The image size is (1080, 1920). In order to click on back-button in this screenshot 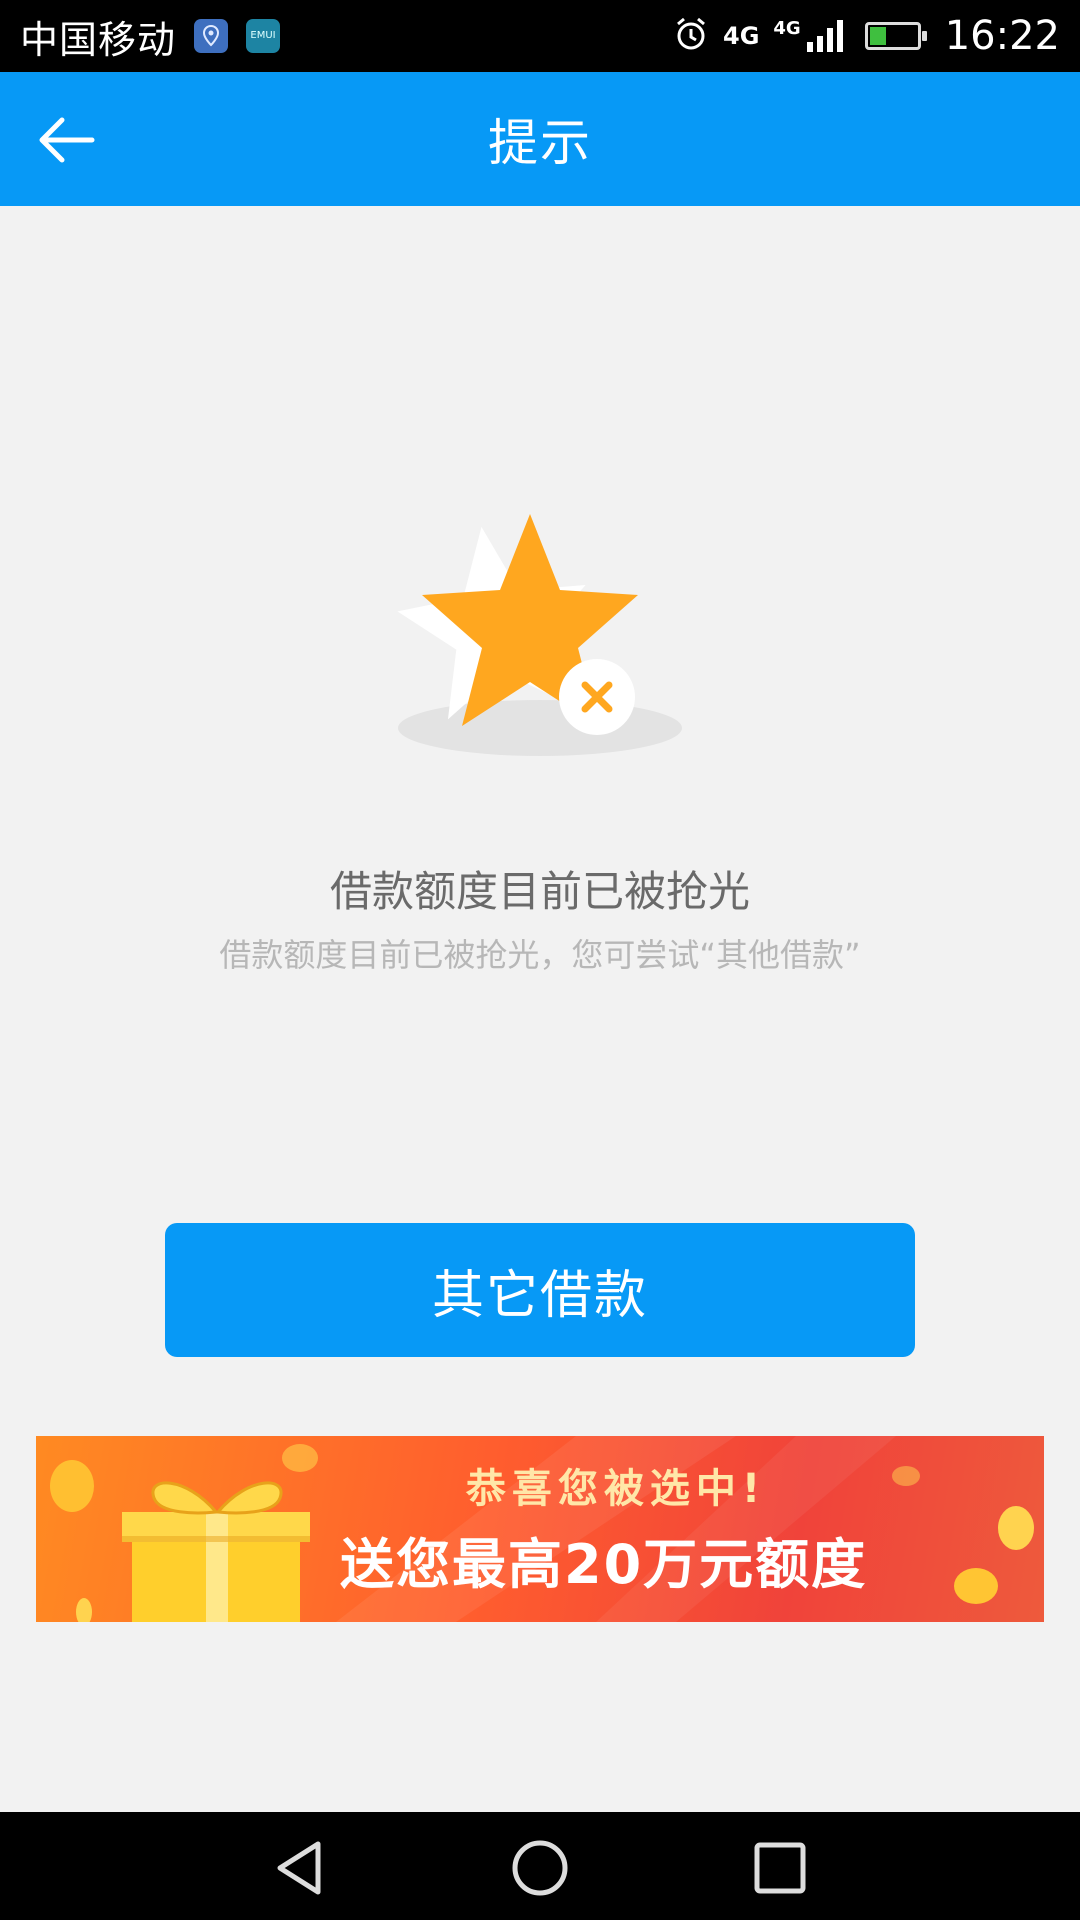, I will do `click(66, 140)`.